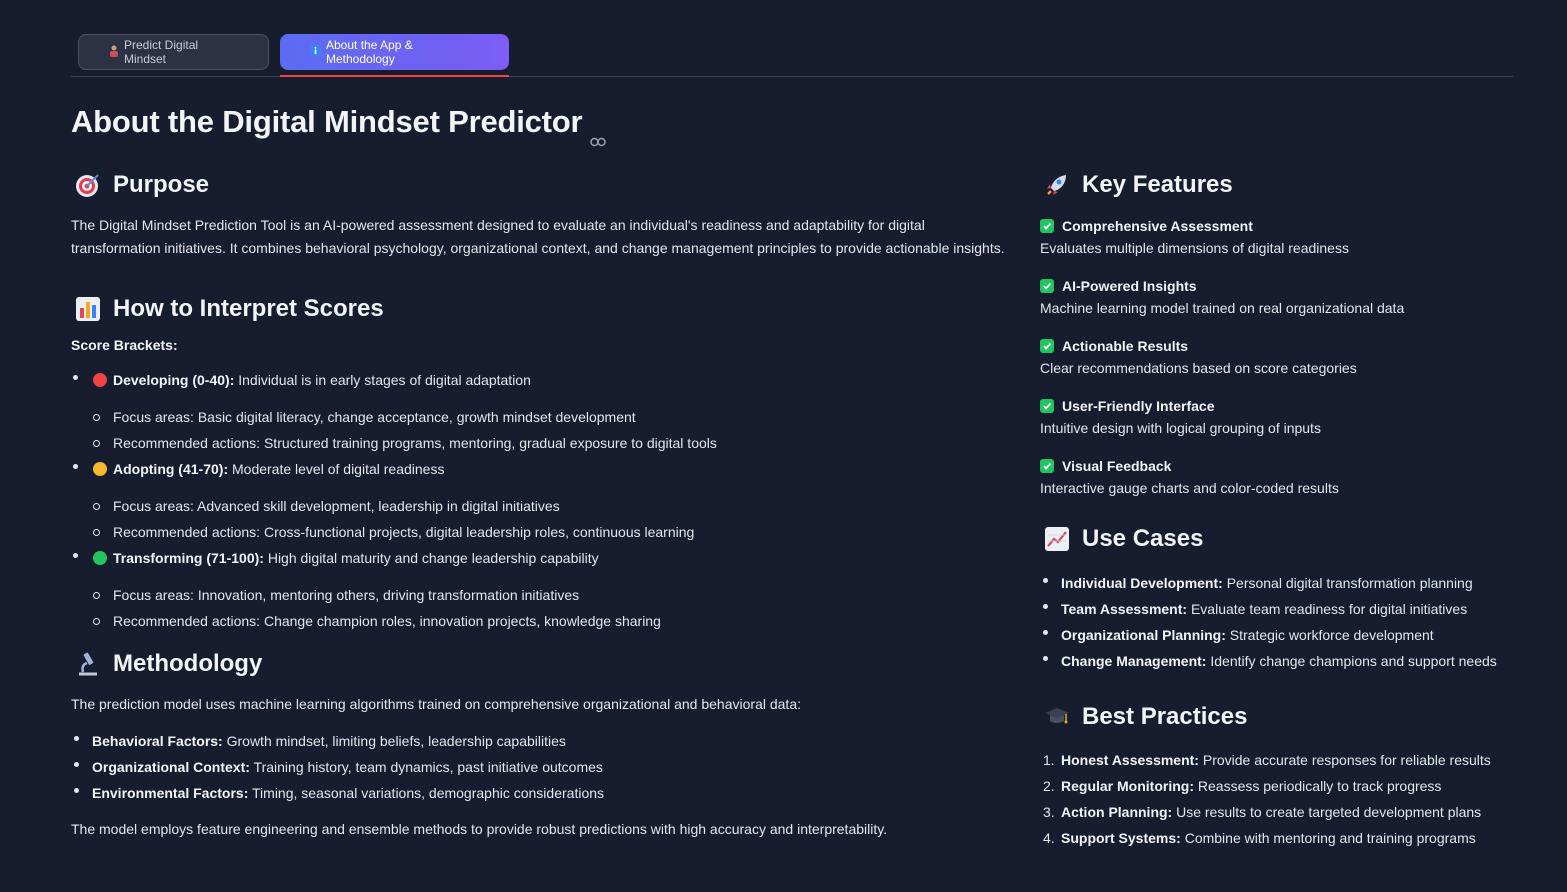 Image resolution: width=1567 pixels, height=892 pixels. Describe the element at coordinates (124, 345) in the screenshot. I see `score-brackets-label: Score Brackets:` at that location.